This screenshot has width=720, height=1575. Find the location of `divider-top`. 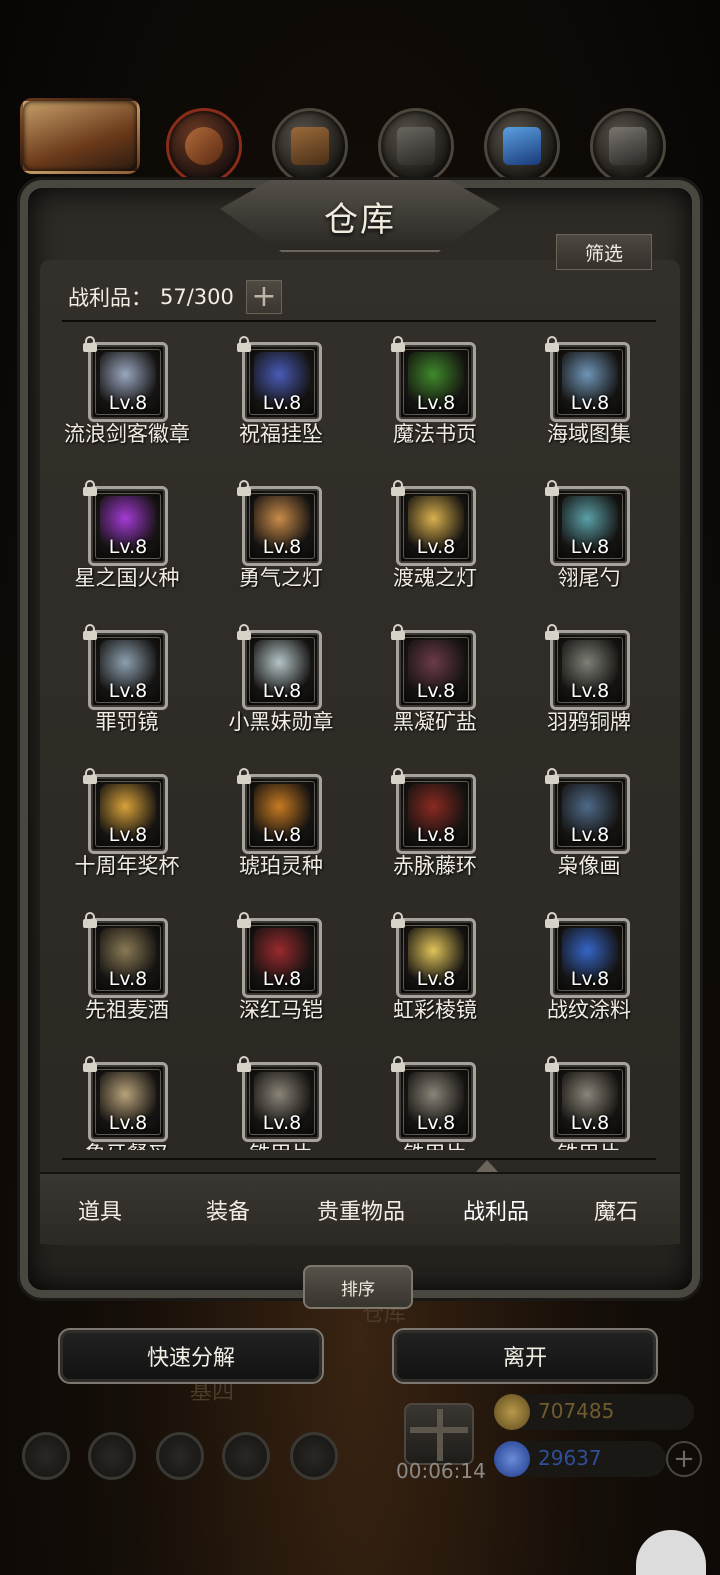

divider-top is located at coordinates (359, 321).